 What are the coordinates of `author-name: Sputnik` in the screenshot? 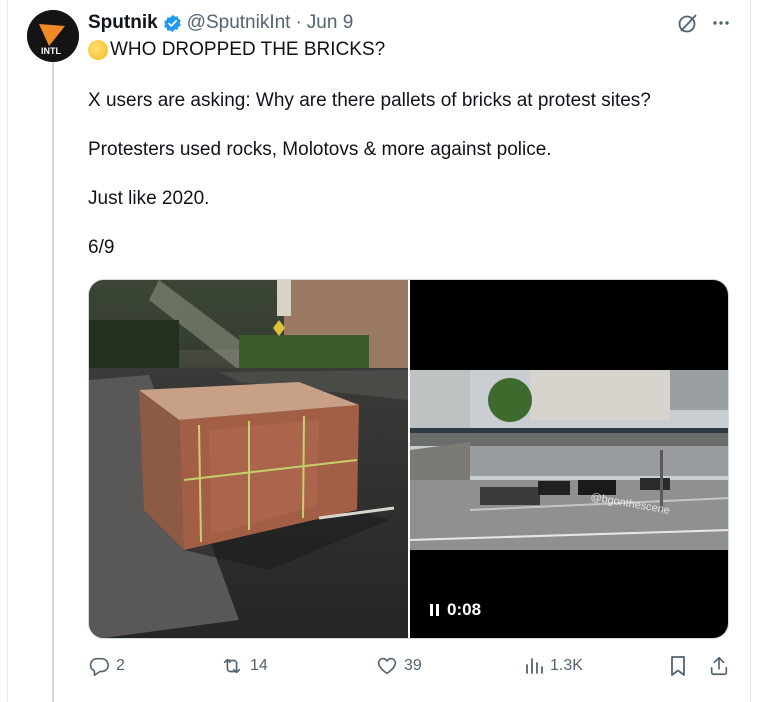 It's located at (123, 23).